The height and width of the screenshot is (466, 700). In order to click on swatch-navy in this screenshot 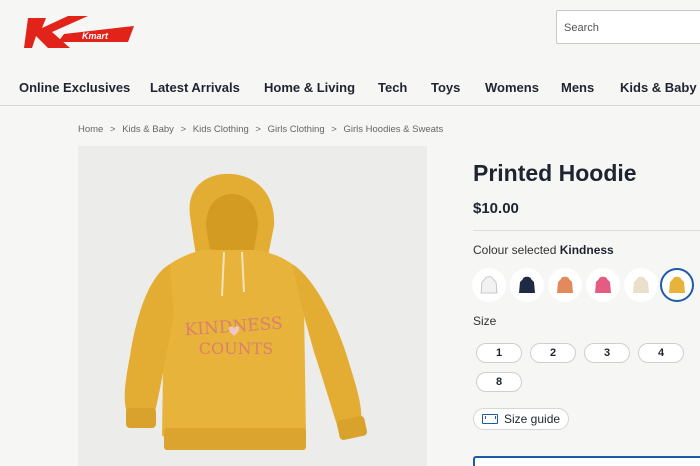, I will do `click(527, 285)`.